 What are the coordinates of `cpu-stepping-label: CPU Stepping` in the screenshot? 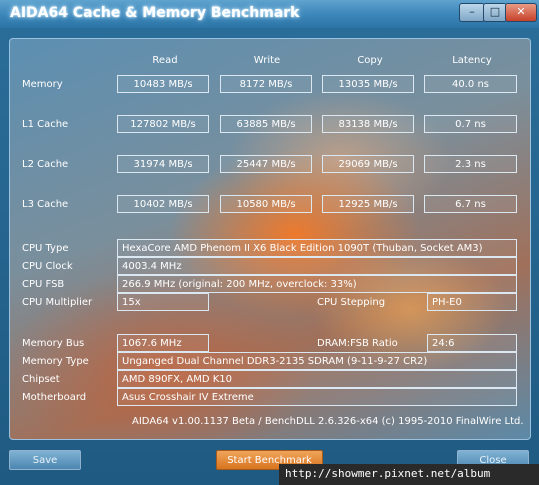 It's located at (351, 302).